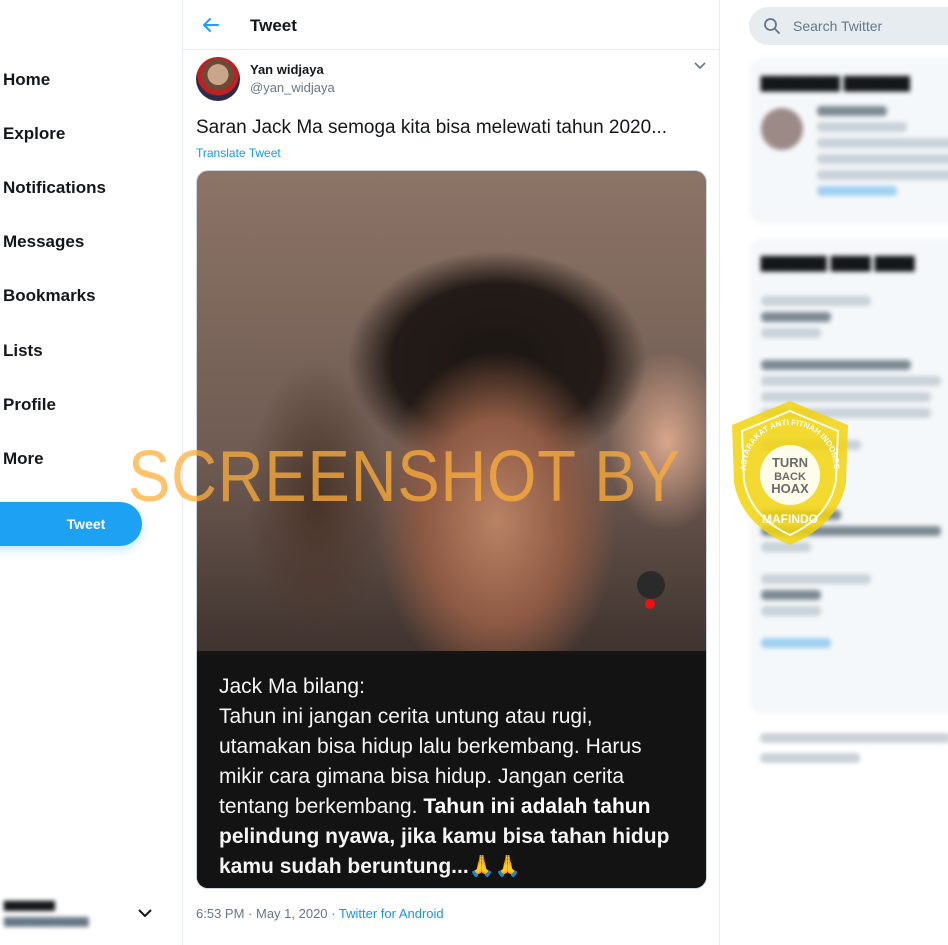 The height and width of the screenshot is (945, 948). What do you see at coordinates (211, 25) in the screenshot?
I see `back-arrow-icon` at bounding box center [211, 25].